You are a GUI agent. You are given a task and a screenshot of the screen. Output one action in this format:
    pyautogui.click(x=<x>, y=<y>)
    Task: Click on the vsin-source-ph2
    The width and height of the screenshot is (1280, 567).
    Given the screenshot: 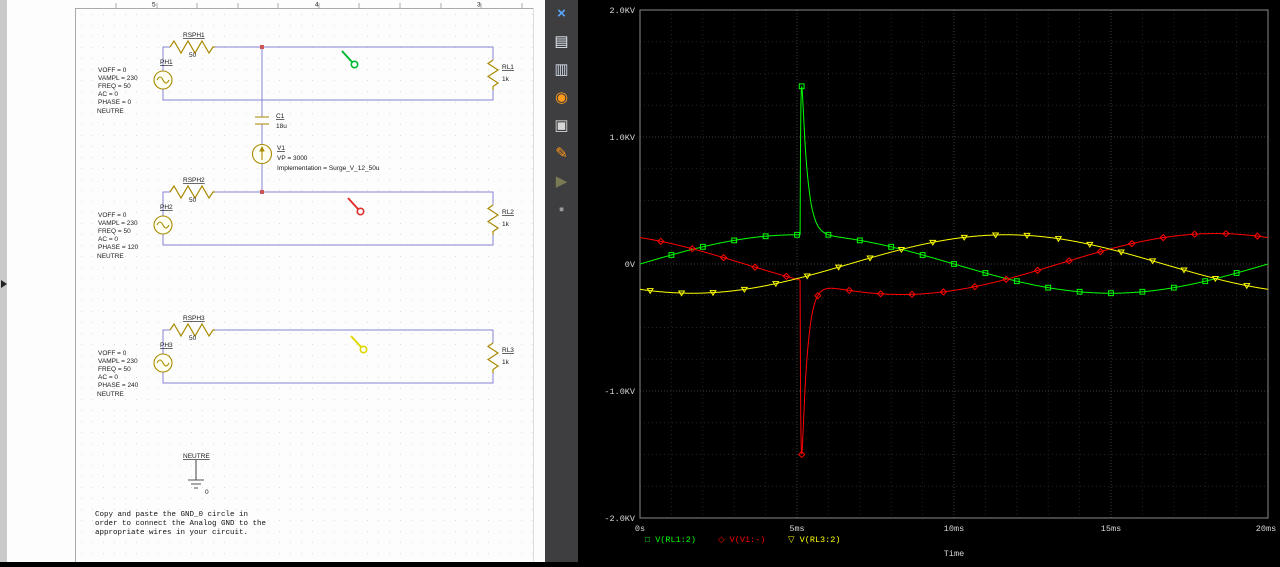 What is the action you would take?
    pyautogui.click(x=163, y=225)
    